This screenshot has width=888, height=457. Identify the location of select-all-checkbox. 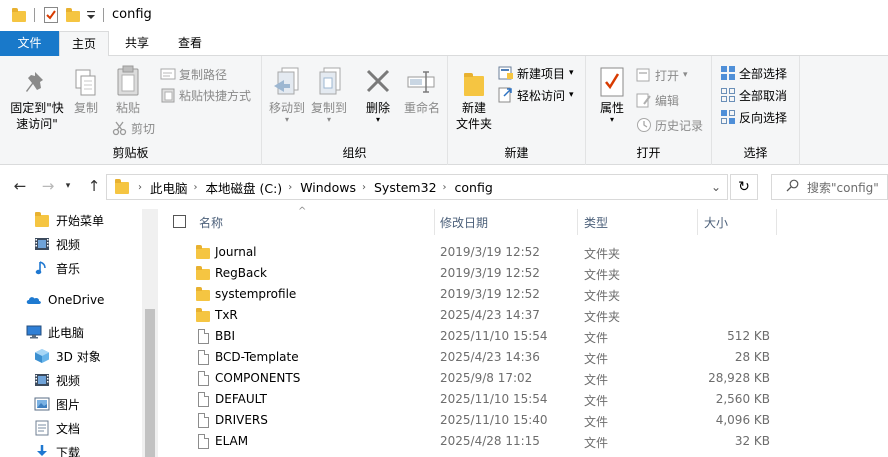
(179, 221).